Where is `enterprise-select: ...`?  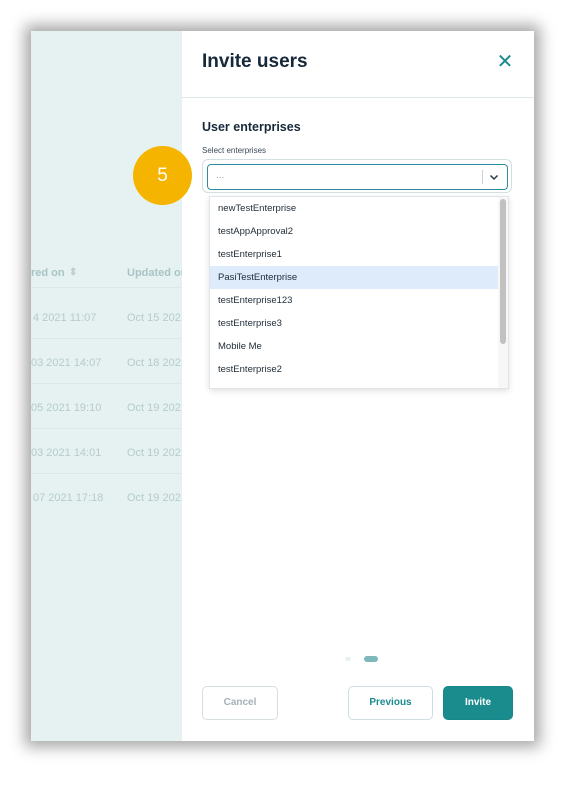
enterprise-select: ... is located at coordinates (357, 177).